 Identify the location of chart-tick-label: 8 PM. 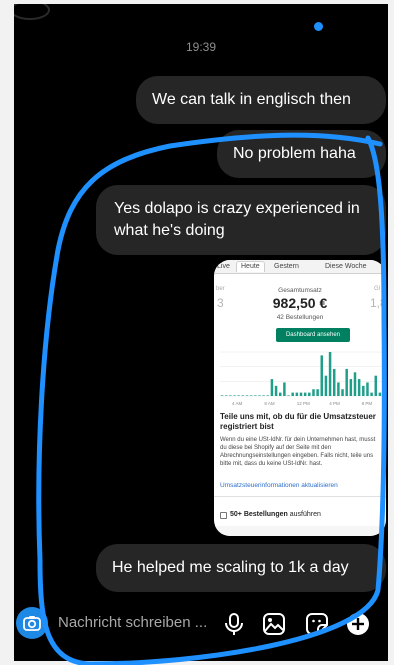
(367, 403).